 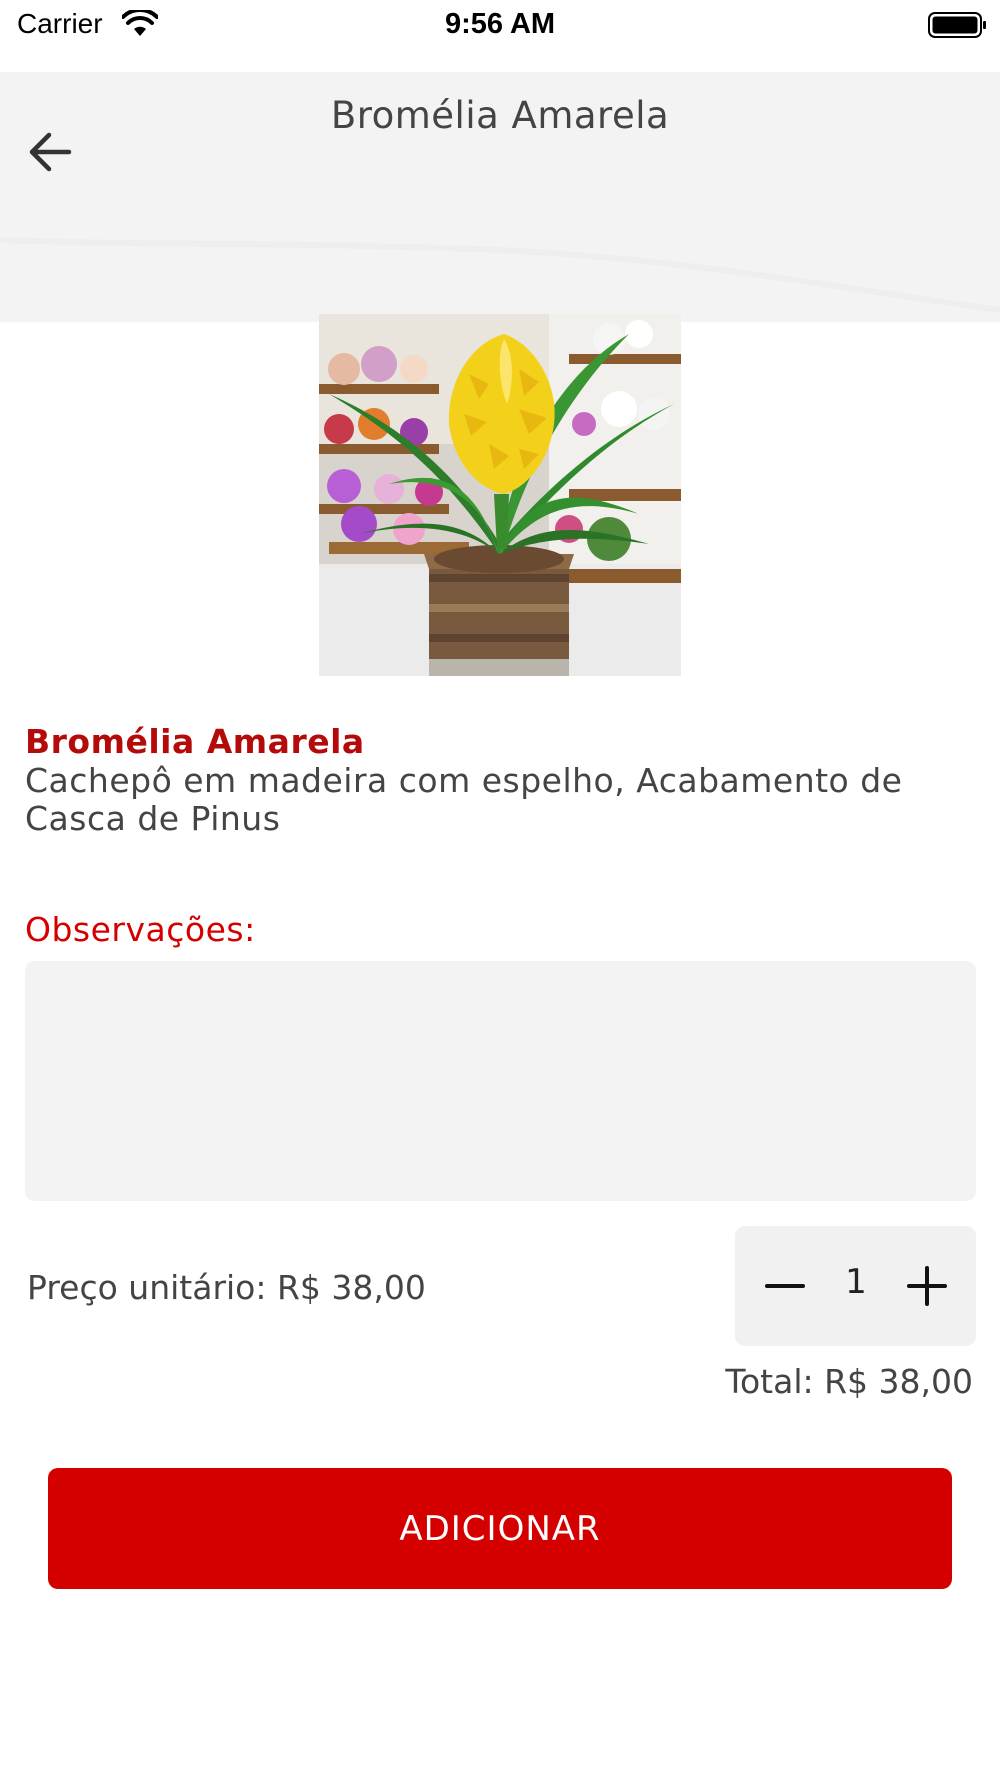 I want to click on page-title: Bromélia Amarela, so click(x=500, y=115).